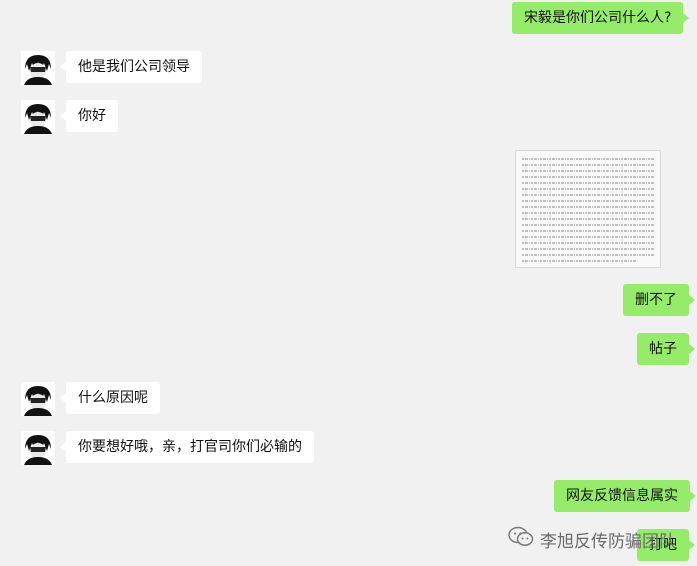 The height and width of the screenshot is (566, 697). I want to click on message-bubble-incoming: 你好, so click(89, 116).